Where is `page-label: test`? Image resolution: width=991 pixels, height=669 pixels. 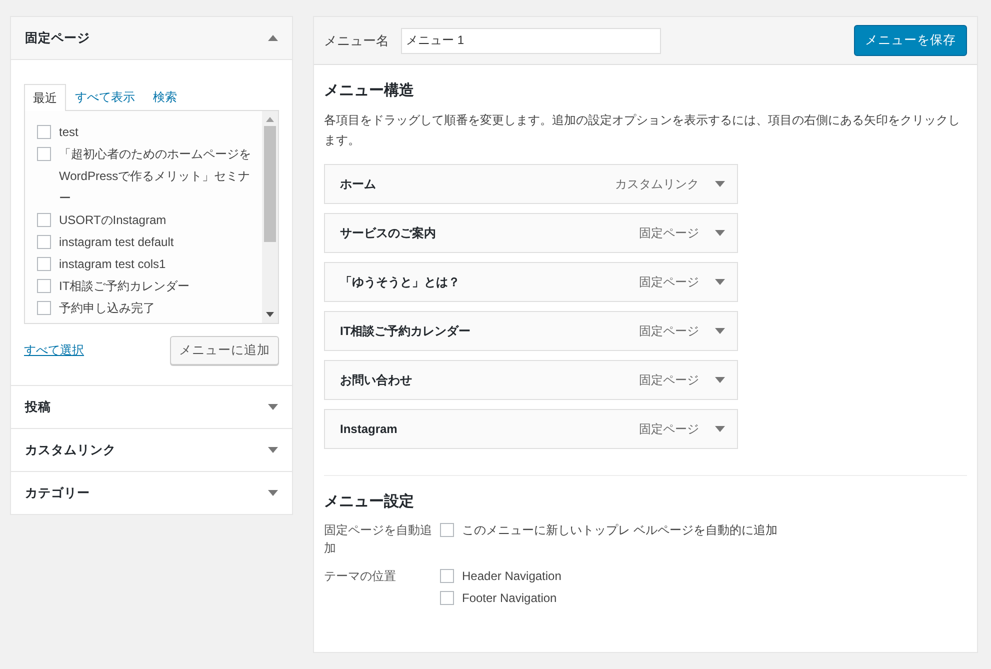 page-label: test is located at coordinates (68, 132).